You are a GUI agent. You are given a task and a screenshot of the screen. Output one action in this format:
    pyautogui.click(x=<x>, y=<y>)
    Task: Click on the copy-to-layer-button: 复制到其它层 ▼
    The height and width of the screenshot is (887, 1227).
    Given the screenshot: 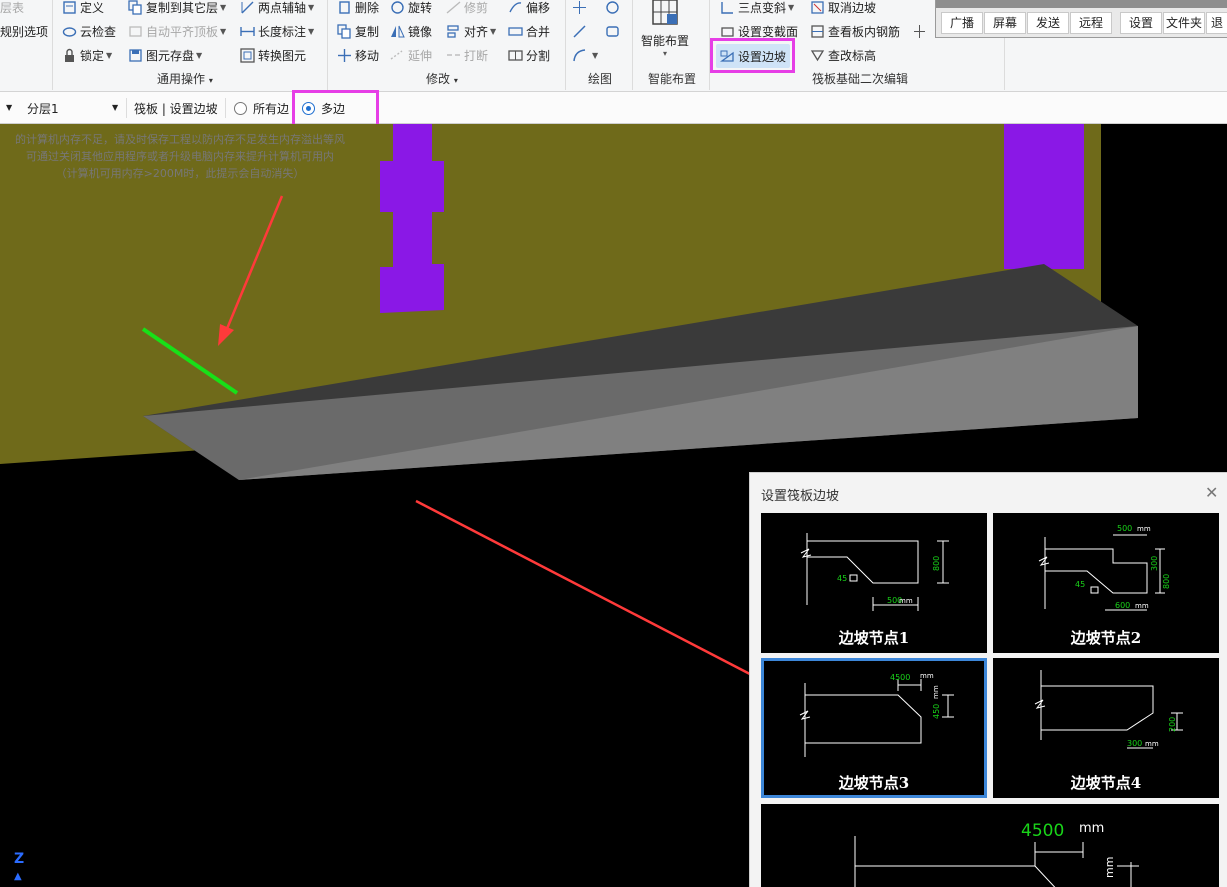 What is the action you would take?
    pyautogui.click(x=177, y=9)
    